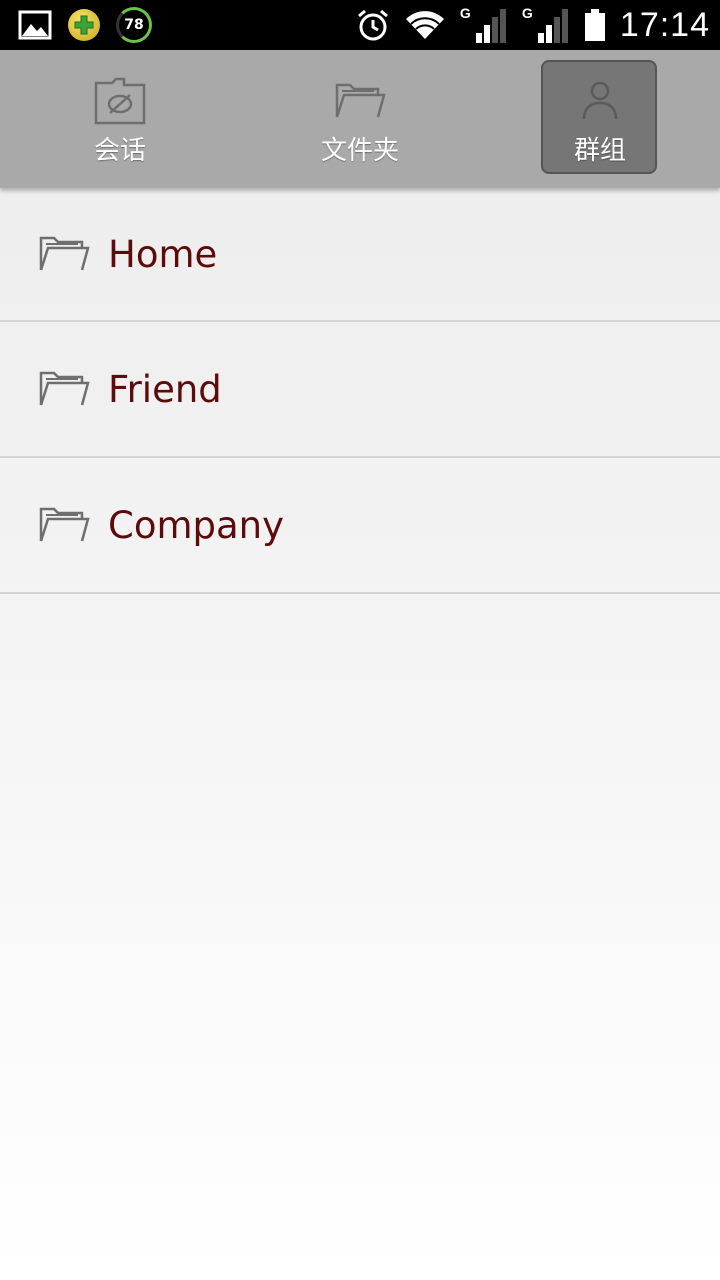 This screenshot has height=1280, width=720. I want to click on tab-label: 群组, so click(599, 150).